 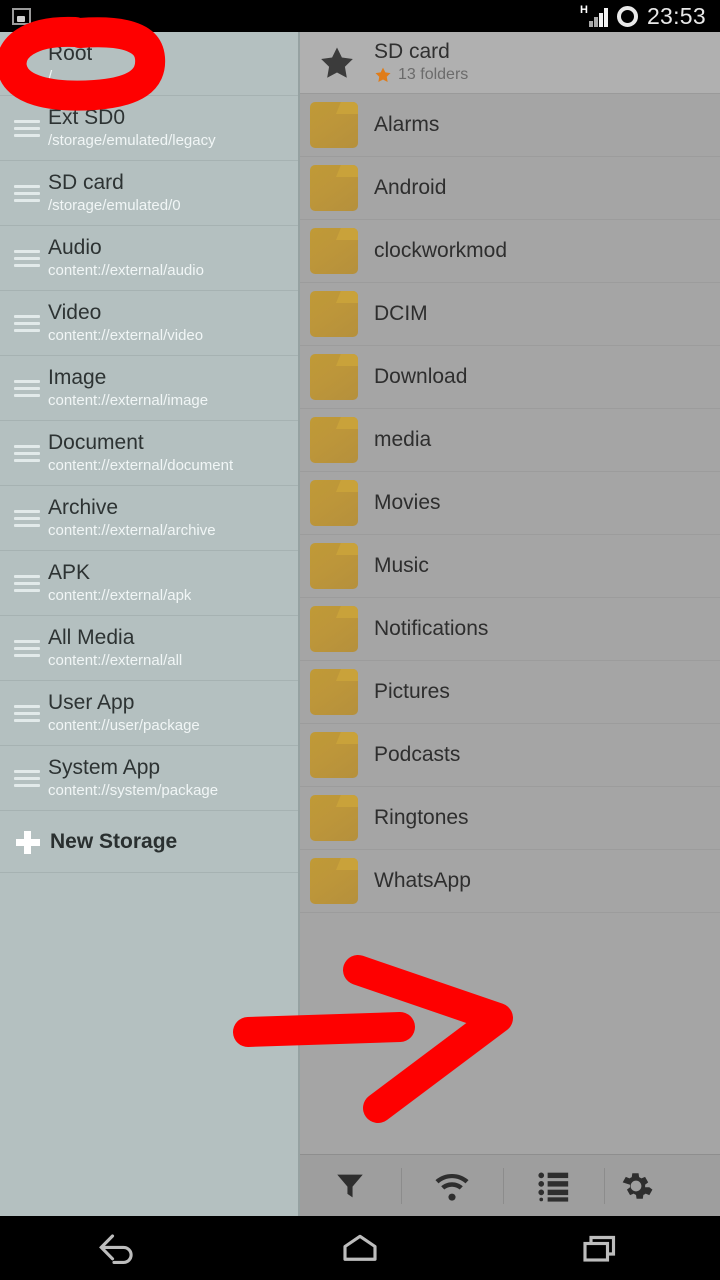 I want to click on sidebar-item-sd-card: SD card /storage/emulated/0, so click(x=149, y=193).